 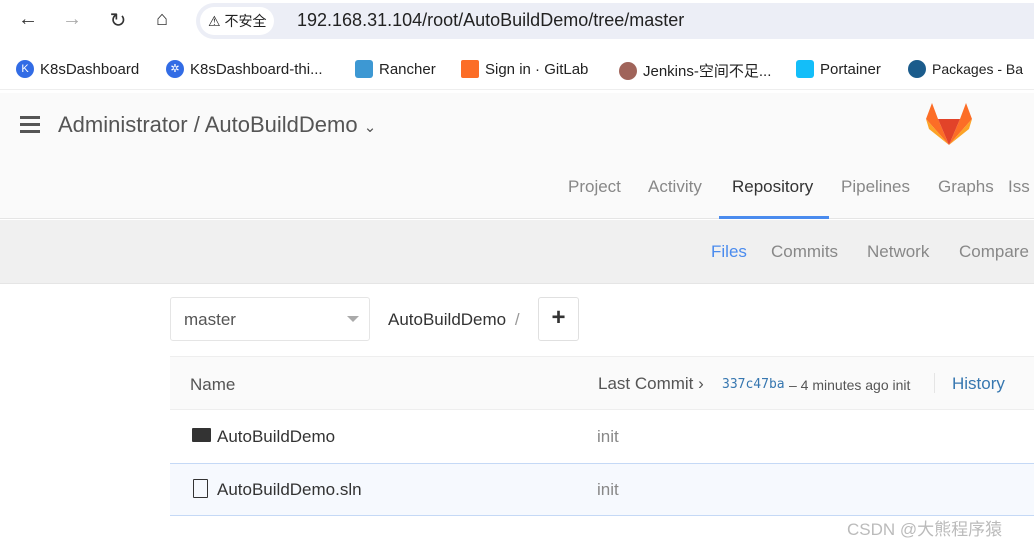 What do you see at coordinates (237, 21) in the screenshot?
I see `security-badge: ⚠ 不安全` at bounding box center [237, 21].